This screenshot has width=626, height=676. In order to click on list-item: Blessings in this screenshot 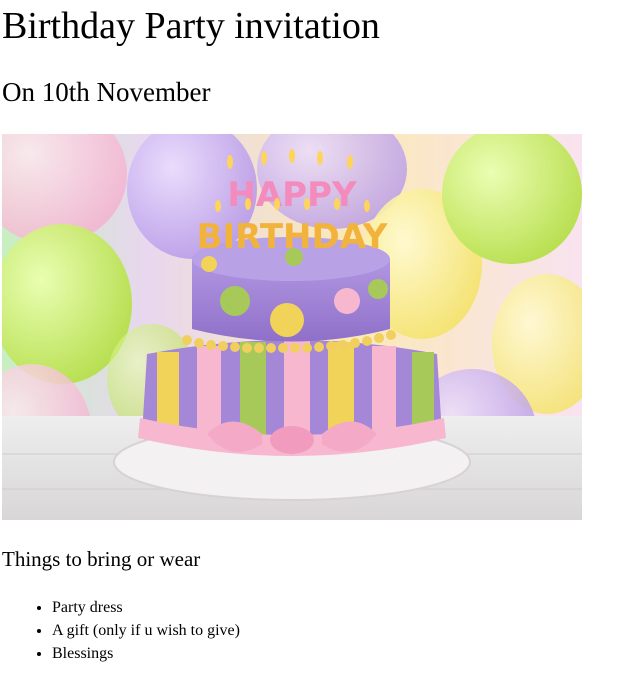, I will do `click(146, 653)`.